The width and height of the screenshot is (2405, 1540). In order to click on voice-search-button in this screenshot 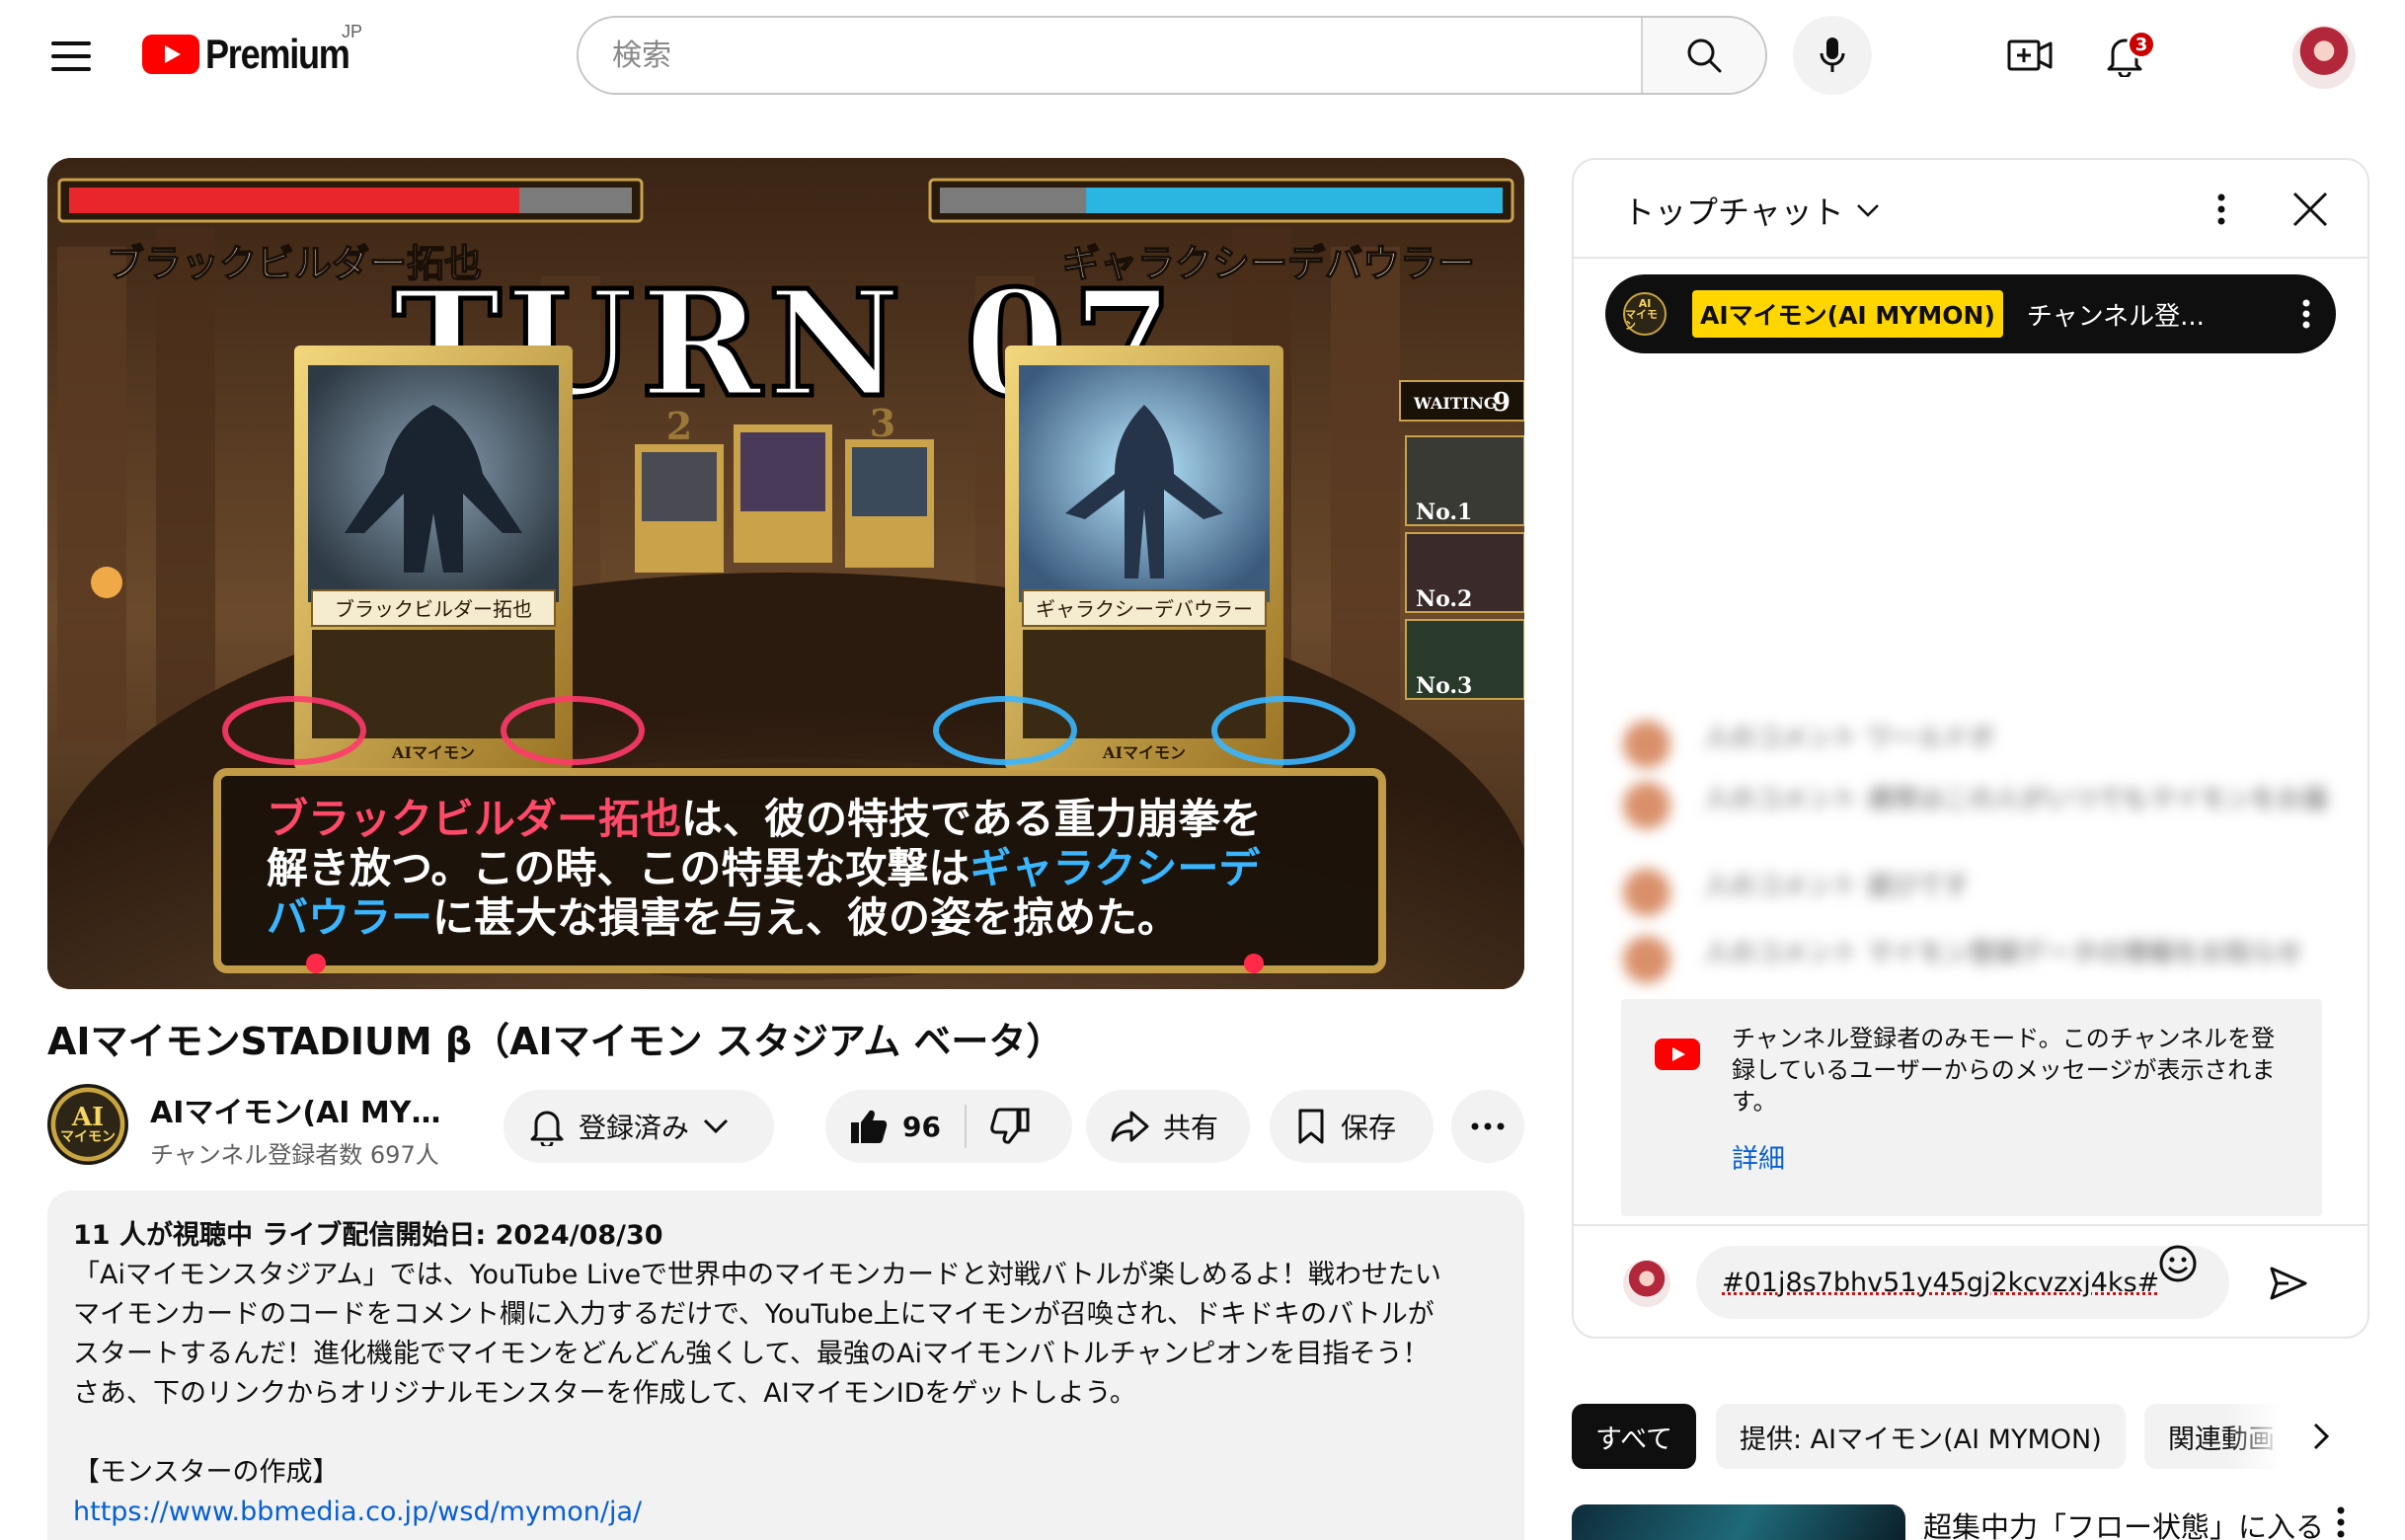, I will do `click(1832, 55)`.